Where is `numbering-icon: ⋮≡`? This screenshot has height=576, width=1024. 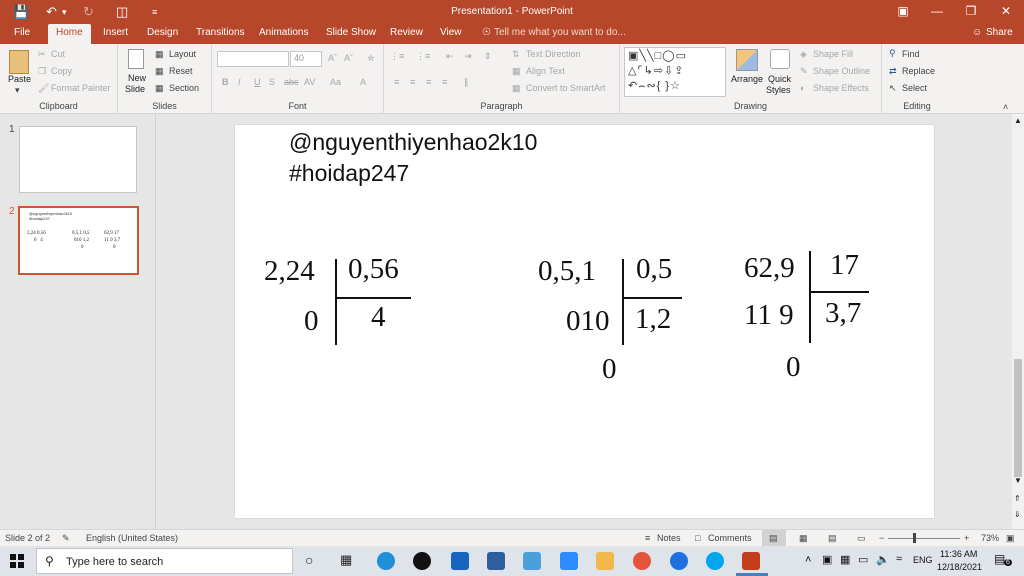 numbering-icon: ⋮≡ is located at coordinates (423, 56).